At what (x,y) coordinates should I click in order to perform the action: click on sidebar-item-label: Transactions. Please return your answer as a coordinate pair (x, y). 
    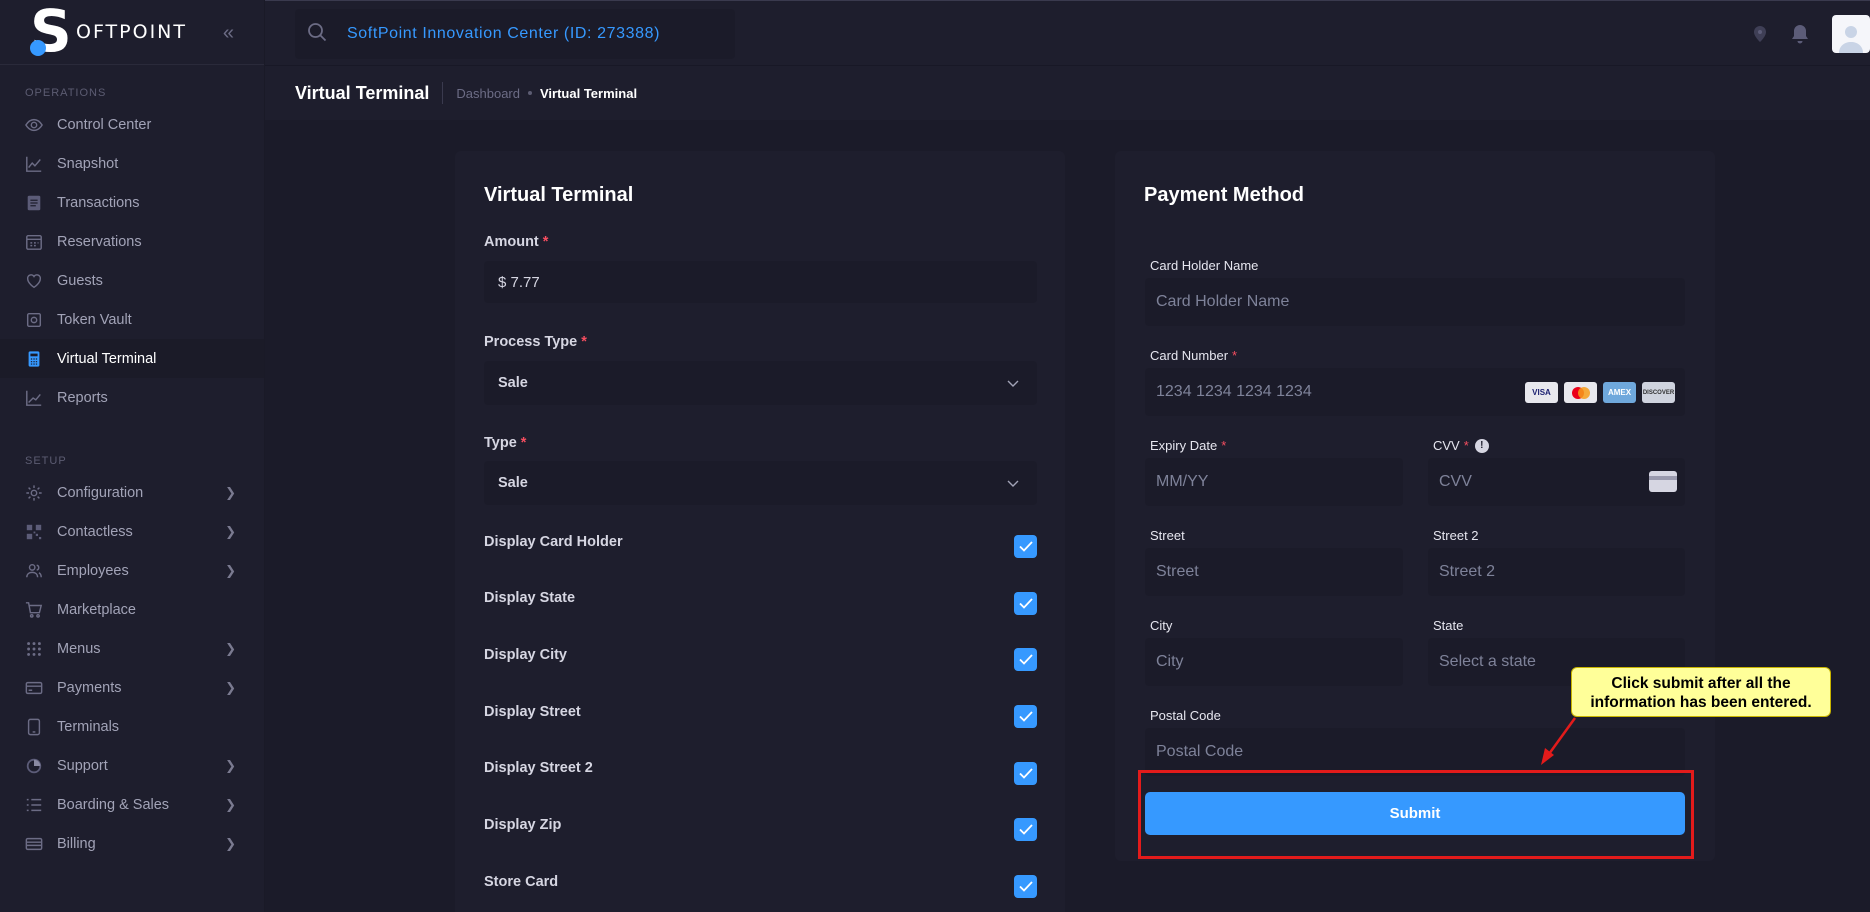
    Looking at the image, I should click on (98, 202).